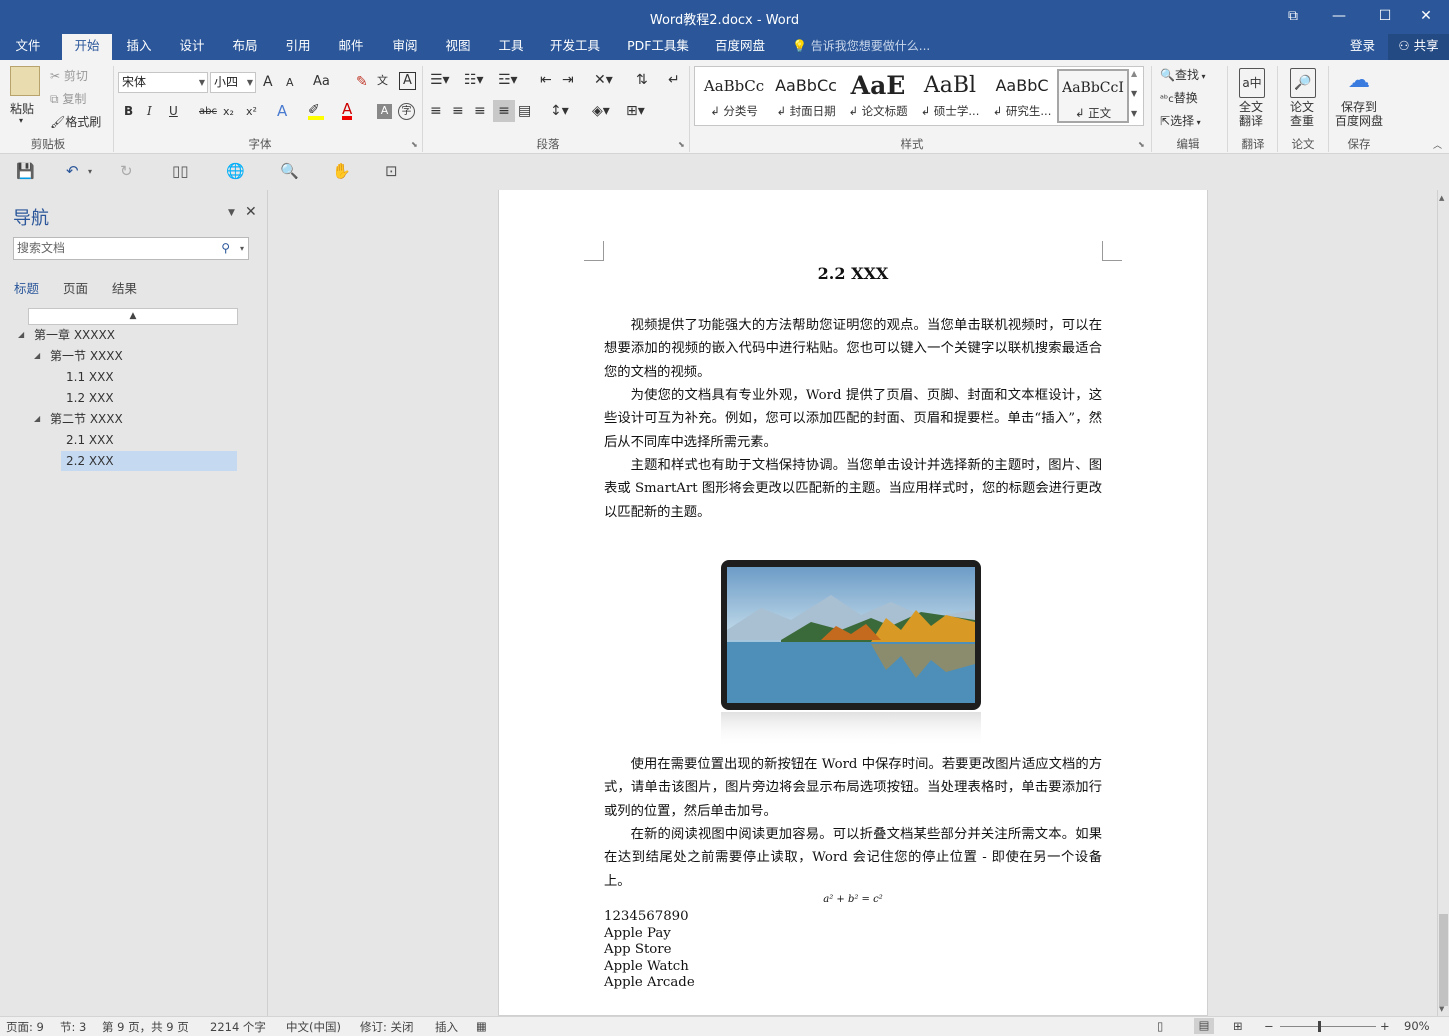  Describe the element at coordinates (1359, 114) in the screenshot. I see `save-to-baidu-button: 保存到 百度网盘` at that location.